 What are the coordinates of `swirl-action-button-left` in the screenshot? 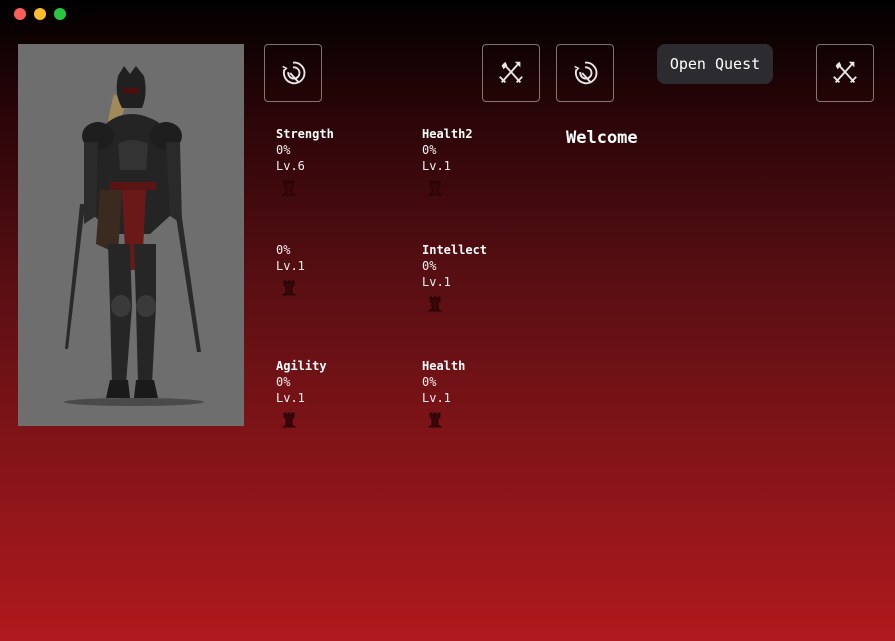 It's located at (293, 73).